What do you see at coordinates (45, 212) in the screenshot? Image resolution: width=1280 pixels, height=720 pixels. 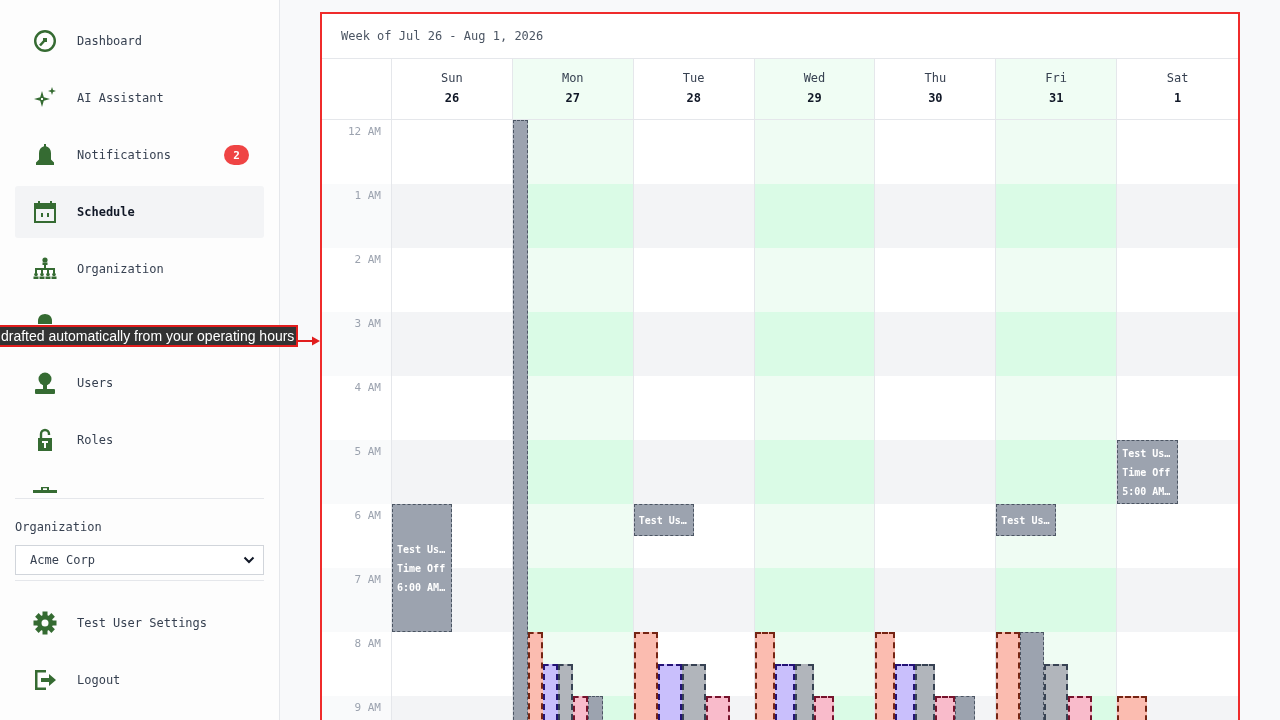 I see `calendar-icon` at bounding box center [45, 212].